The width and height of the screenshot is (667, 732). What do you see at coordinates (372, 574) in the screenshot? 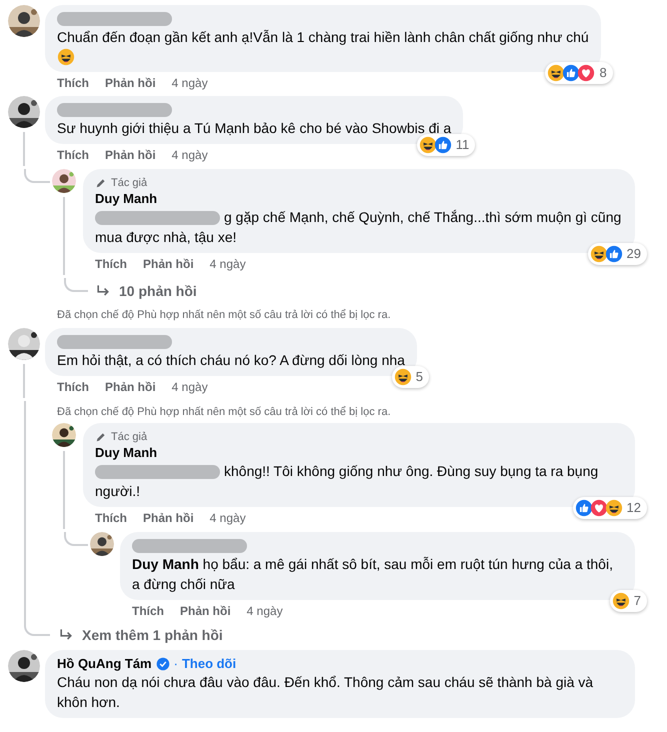
I see `comment-text: Duy Manh họ bẩu: a mê gái nhất sô bít, sau mỗi em ruột tún hưng của a thôi, a đừng chối nữa` at bounding box center [372, 574].